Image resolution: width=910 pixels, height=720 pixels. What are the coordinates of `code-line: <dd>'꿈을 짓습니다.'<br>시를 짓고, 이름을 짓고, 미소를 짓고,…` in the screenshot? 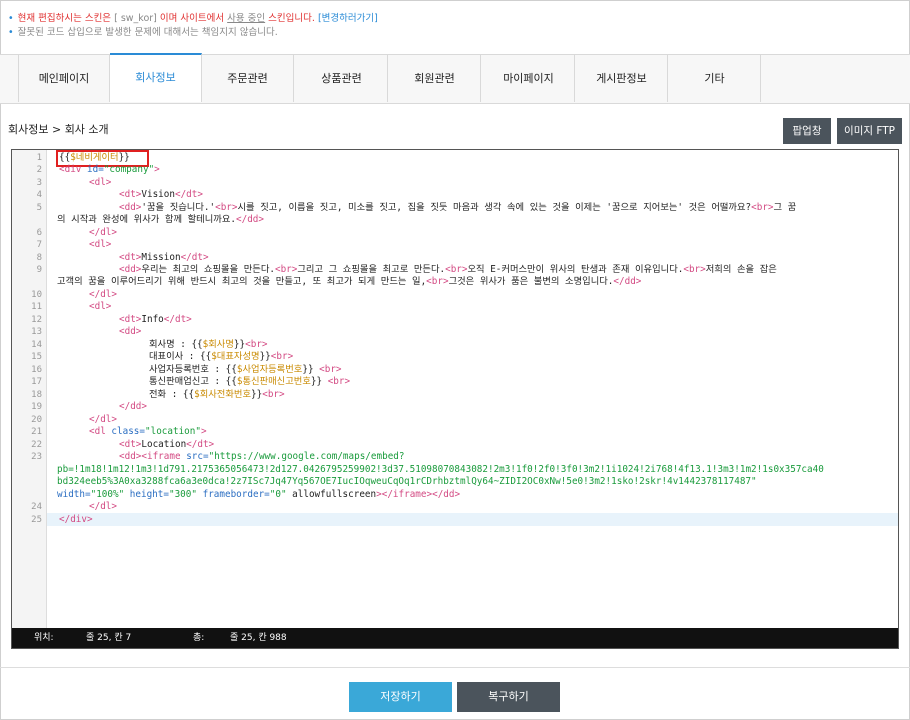 It's located at (458, 207).